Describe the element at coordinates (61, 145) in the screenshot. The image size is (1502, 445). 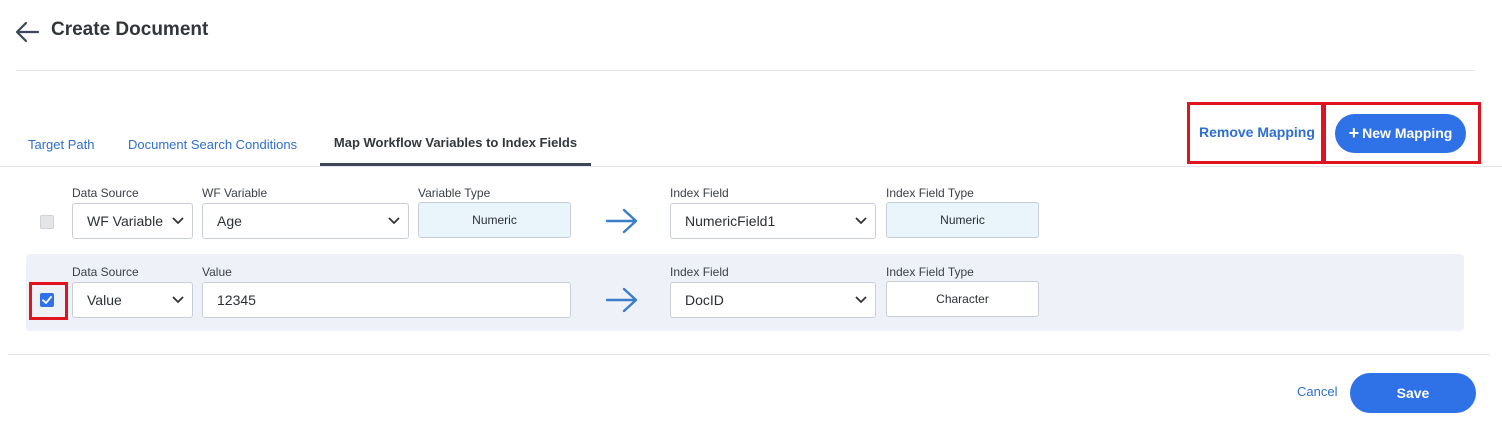
I see `tab-target-path: Target Path` at that location.